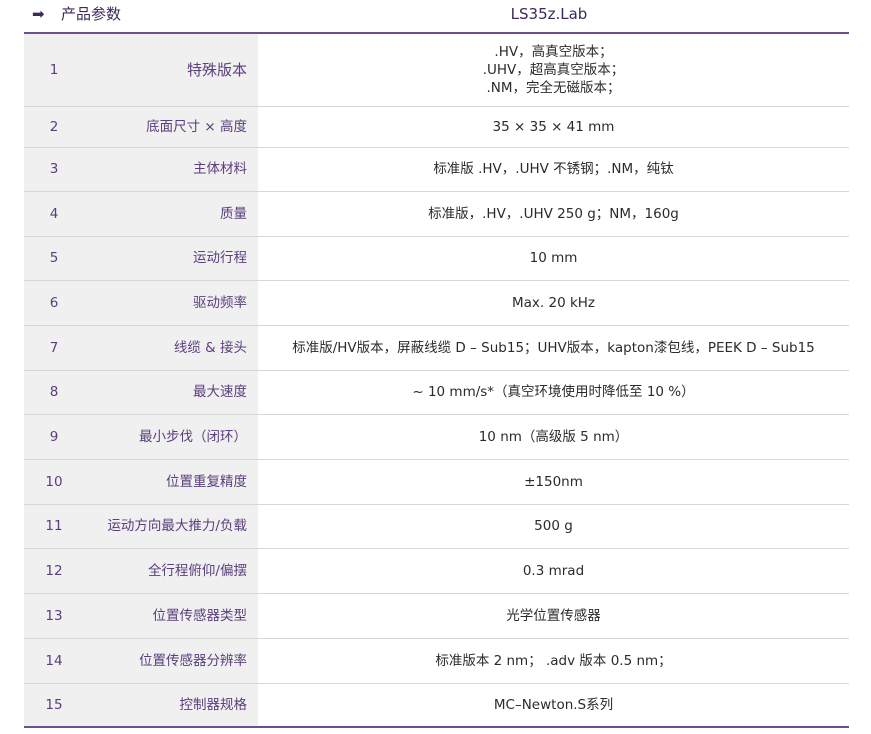 The width and height of the screenshot is (871, 734). Describe the element at coordinates (54, 482) in the screenshot. I see `row-number: 10` at that location.